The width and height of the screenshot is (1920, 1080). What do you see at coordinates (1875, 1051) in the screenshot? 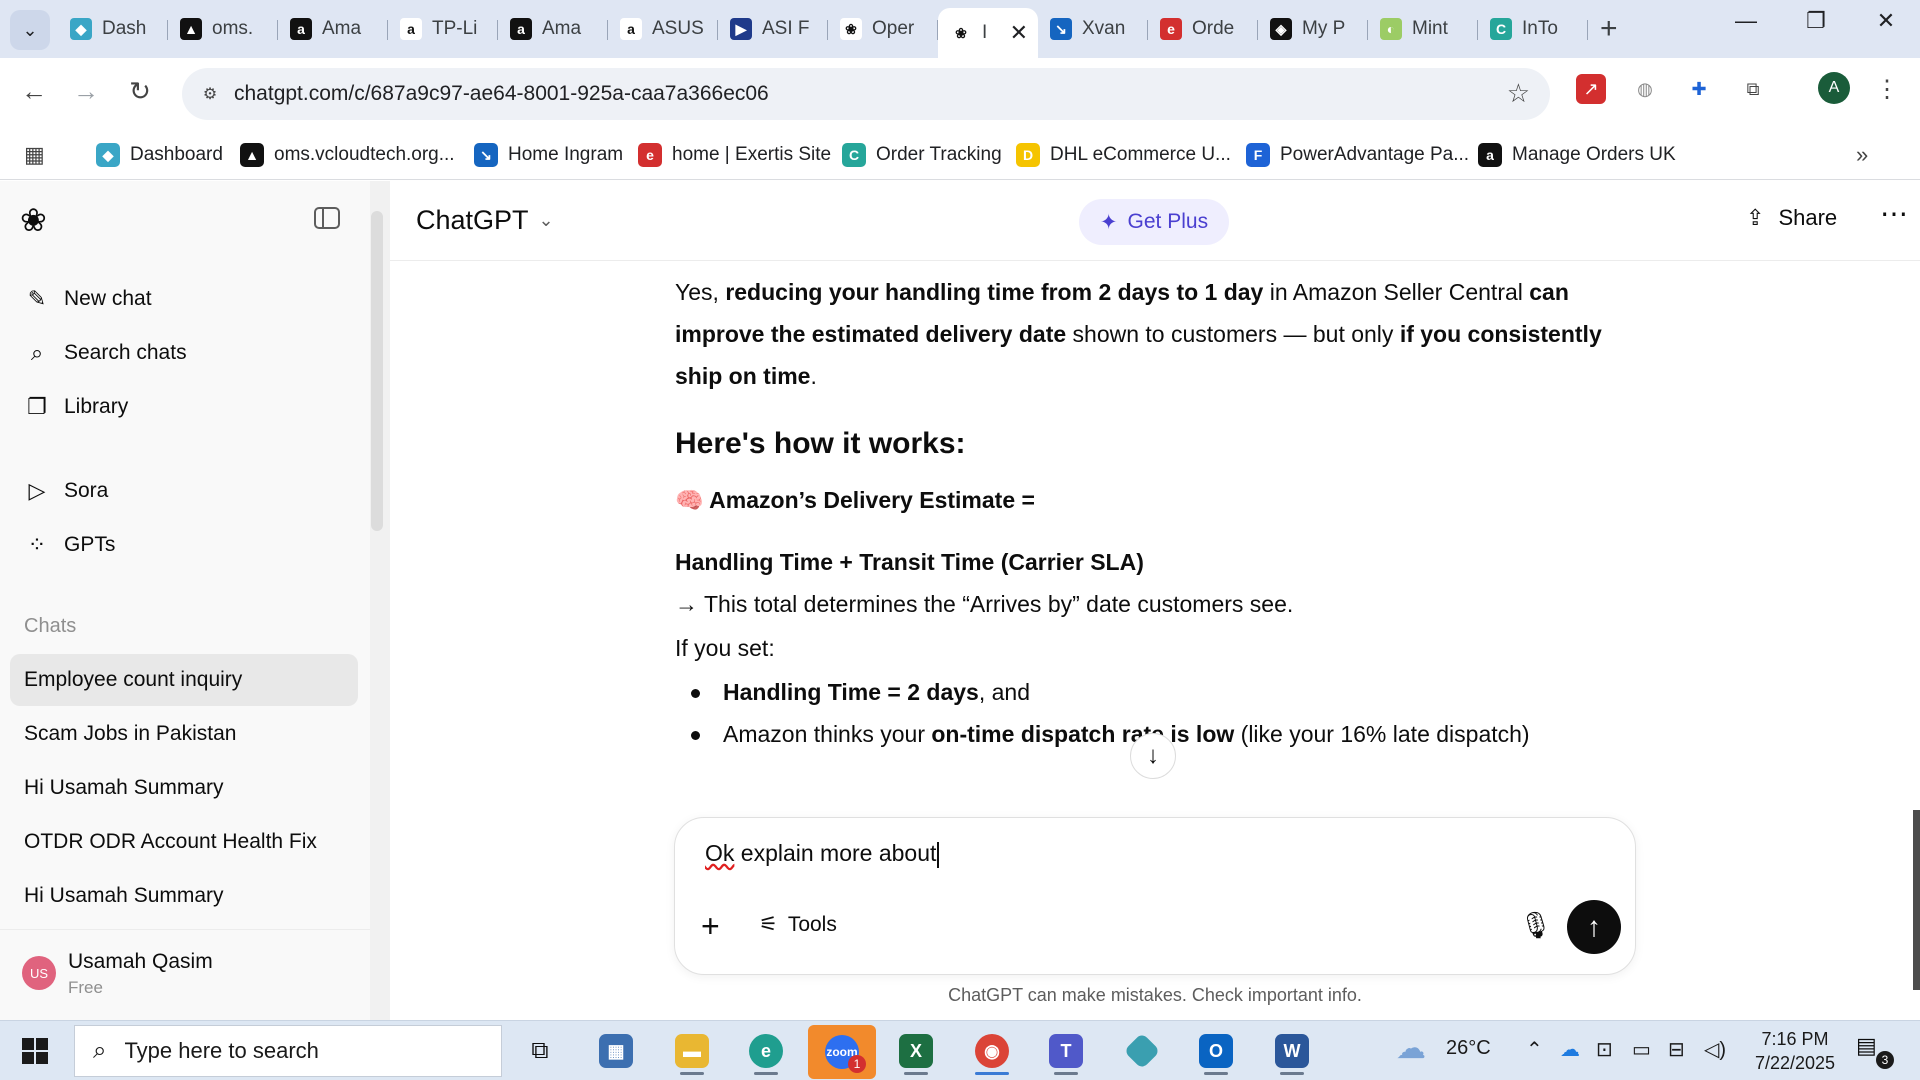
I see `notification-center-icon: ▤ 3` at bounding box center [1875, 1051].